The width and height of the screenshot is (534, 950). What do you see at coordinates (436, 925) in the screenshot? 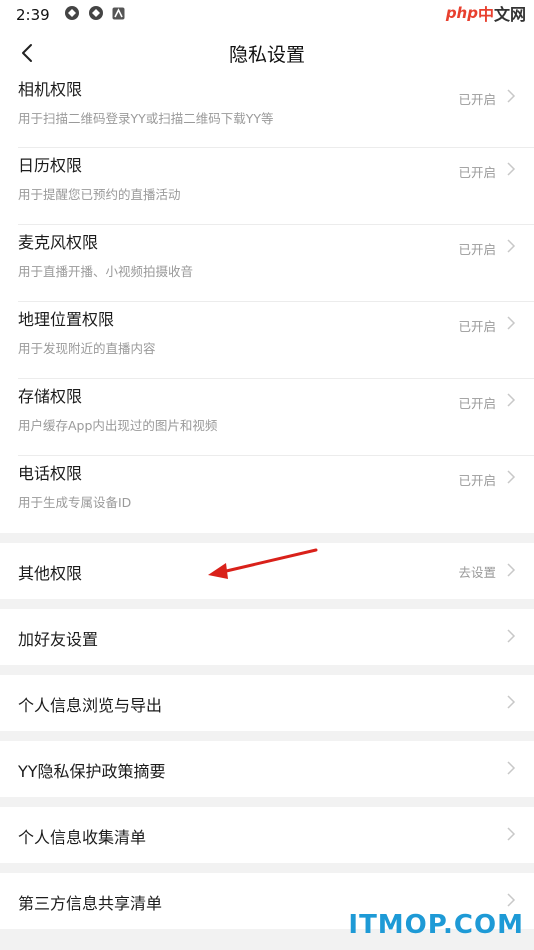
I see `watermark-itmop: ITMOP.COM` at bounding box center [436, 925].